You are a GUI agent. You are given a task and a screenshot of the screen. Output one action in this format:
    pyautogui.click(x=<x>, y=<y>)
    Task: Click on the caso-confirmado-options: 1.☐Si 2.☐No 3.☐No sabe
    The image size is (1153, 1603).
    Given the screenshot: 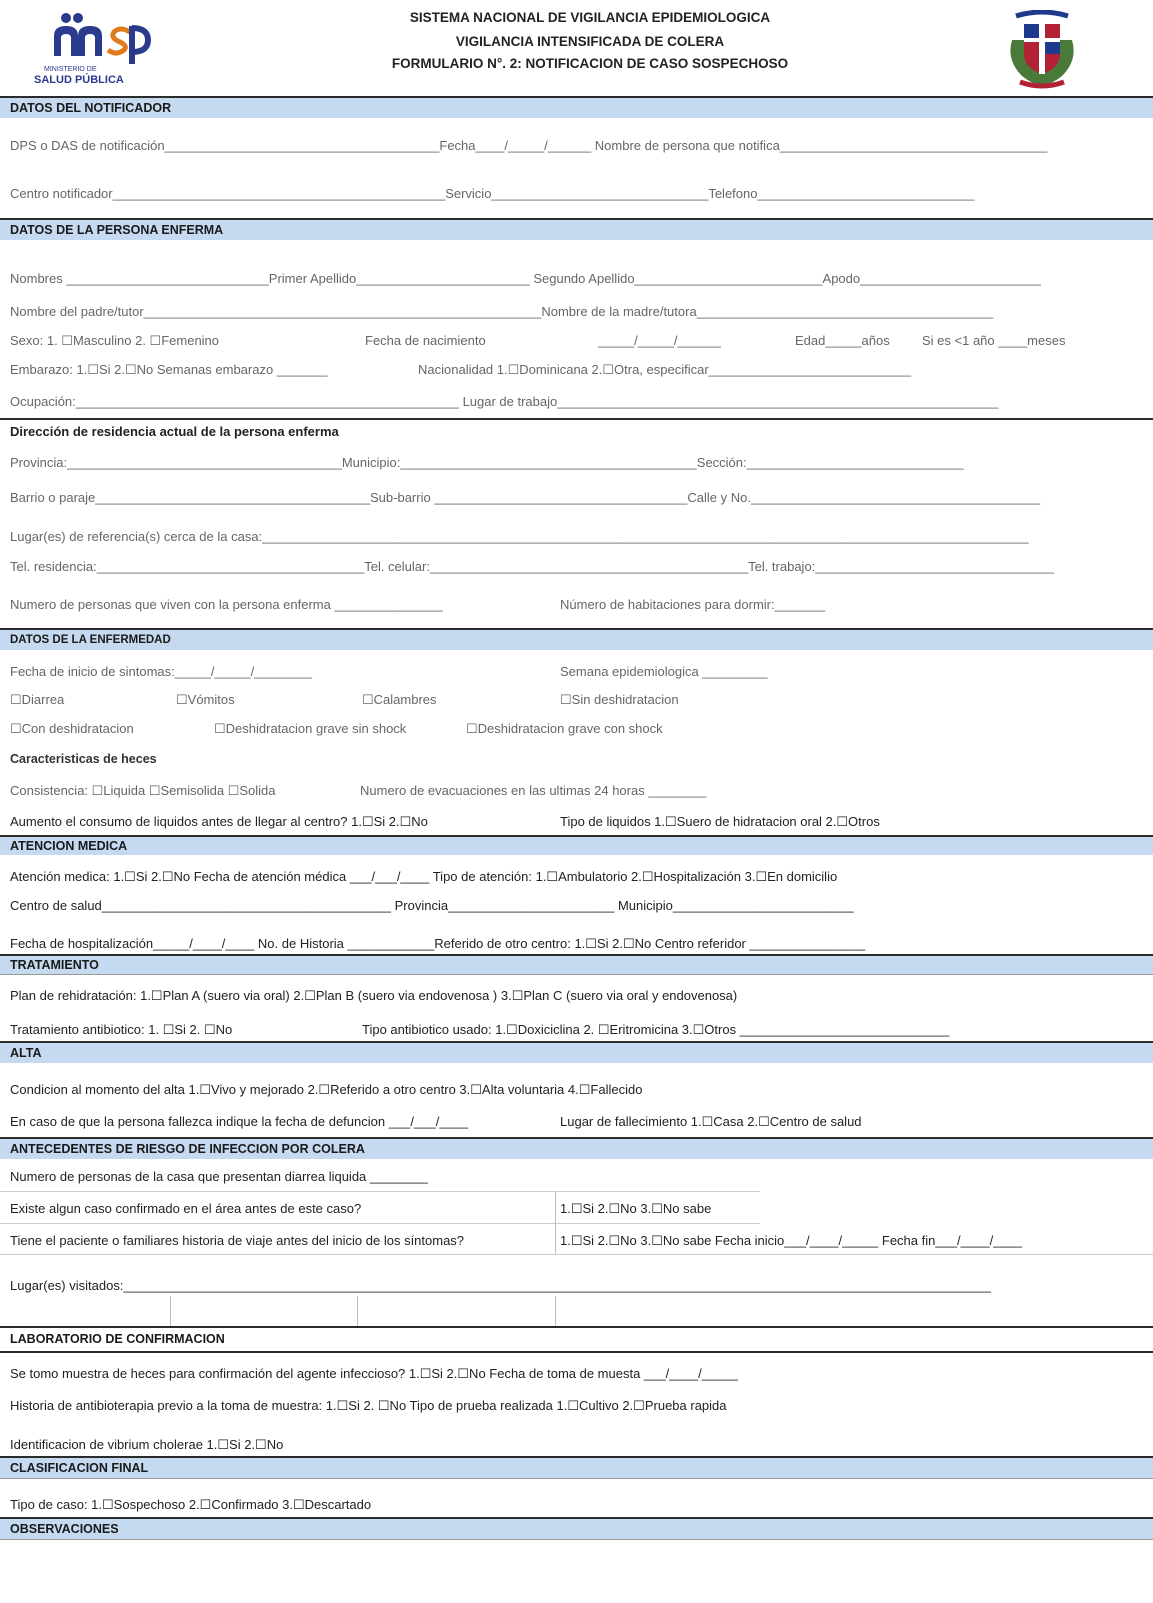 What is the action you would take?
    pyautogui.click(x=635, y=1209)
    